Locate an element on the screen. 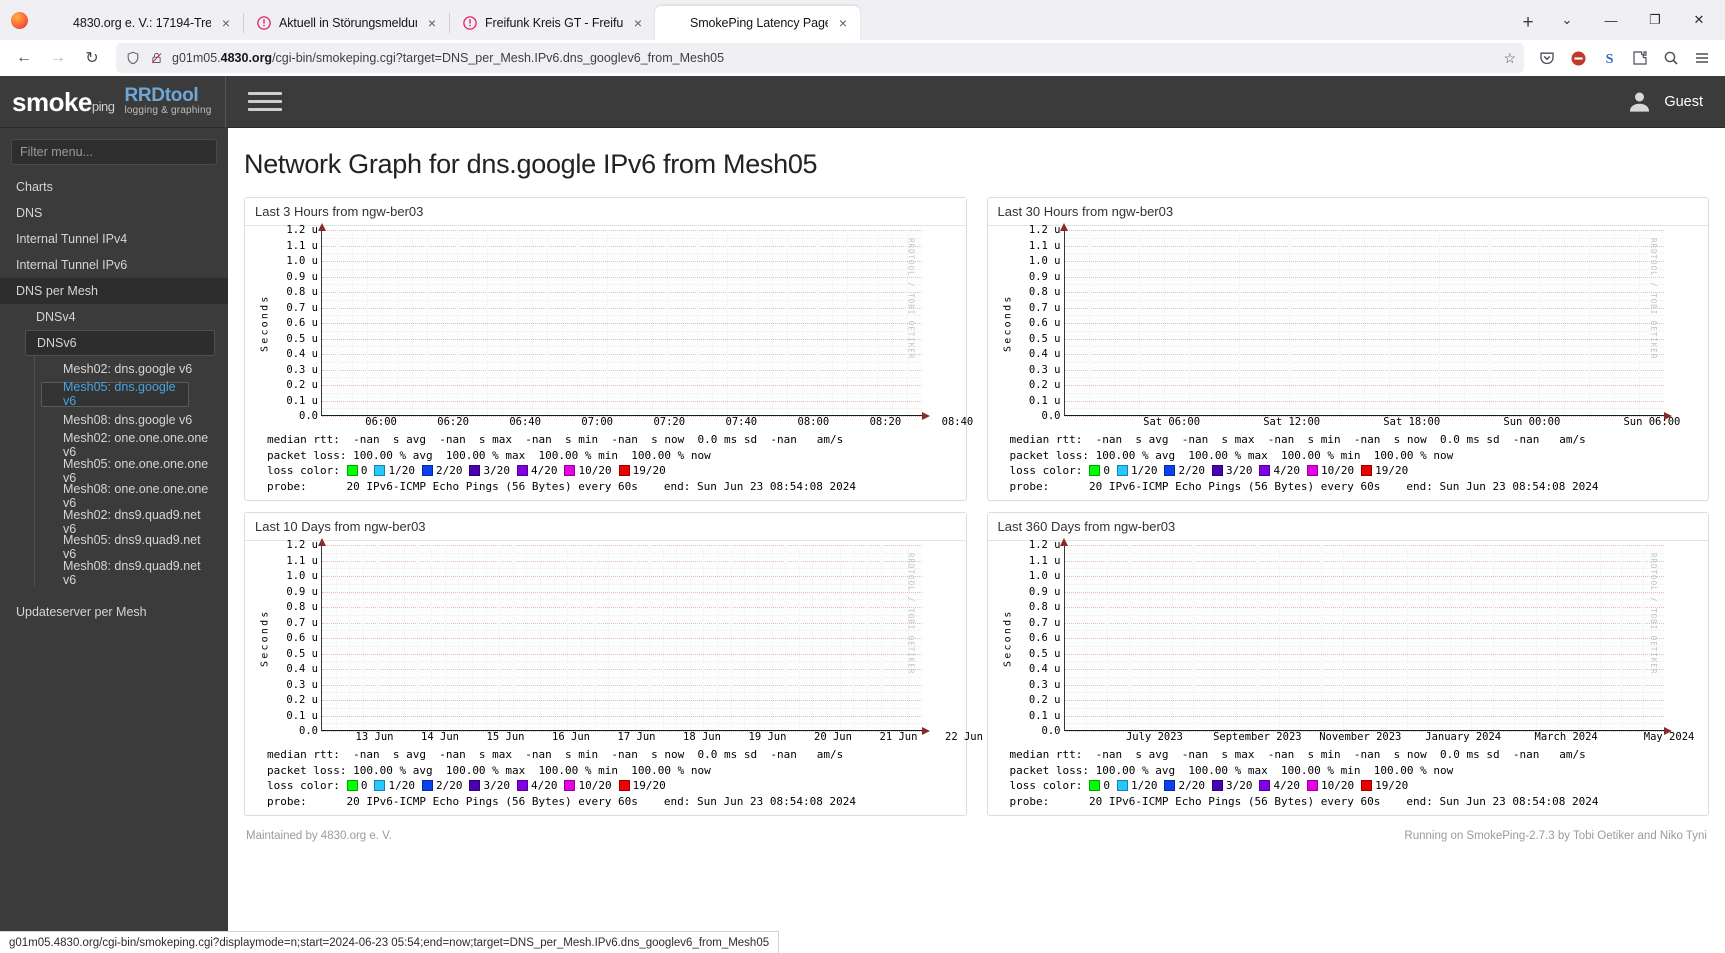  y-tick-label: 0.9 u is located at coordinates (302, 591).